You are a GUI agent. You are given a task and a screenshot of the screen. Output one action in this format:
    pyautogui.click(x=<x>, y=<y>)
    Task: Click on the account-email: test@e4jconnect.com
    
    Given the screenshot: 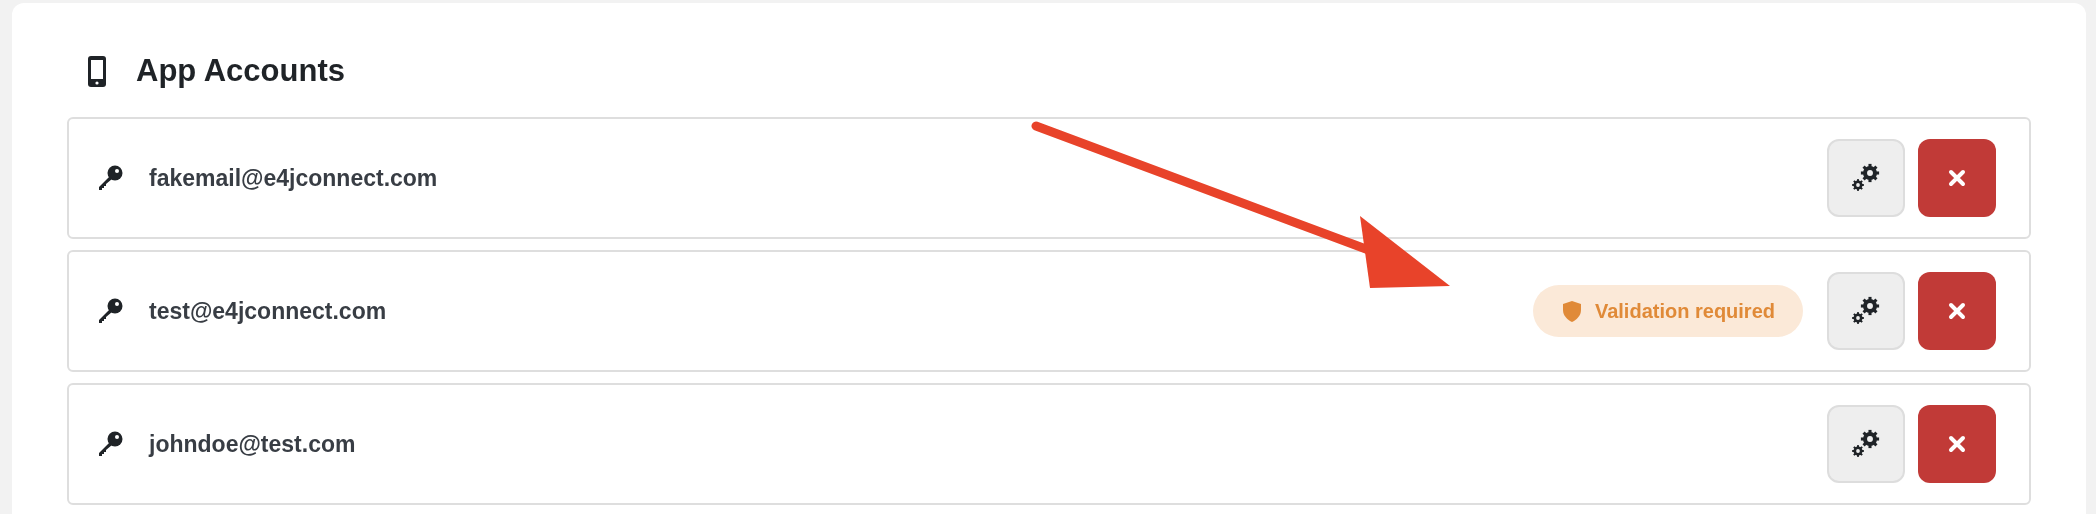 What is the action you would take?
    pyautogui.click(x=268, y=311)
    